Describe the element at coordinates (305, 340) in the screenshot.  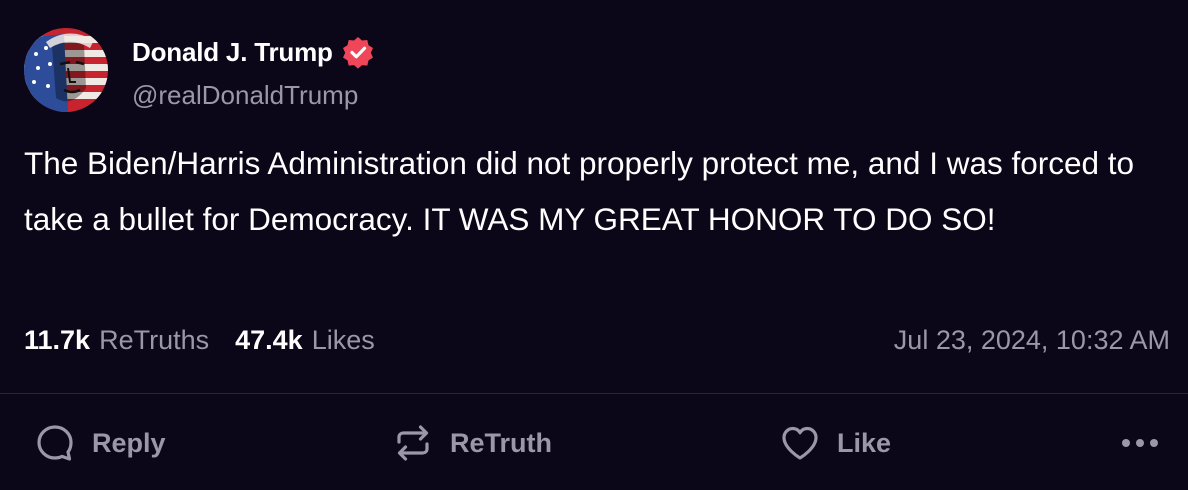
I see `likes-stat: 47.4k Likes` at that location.